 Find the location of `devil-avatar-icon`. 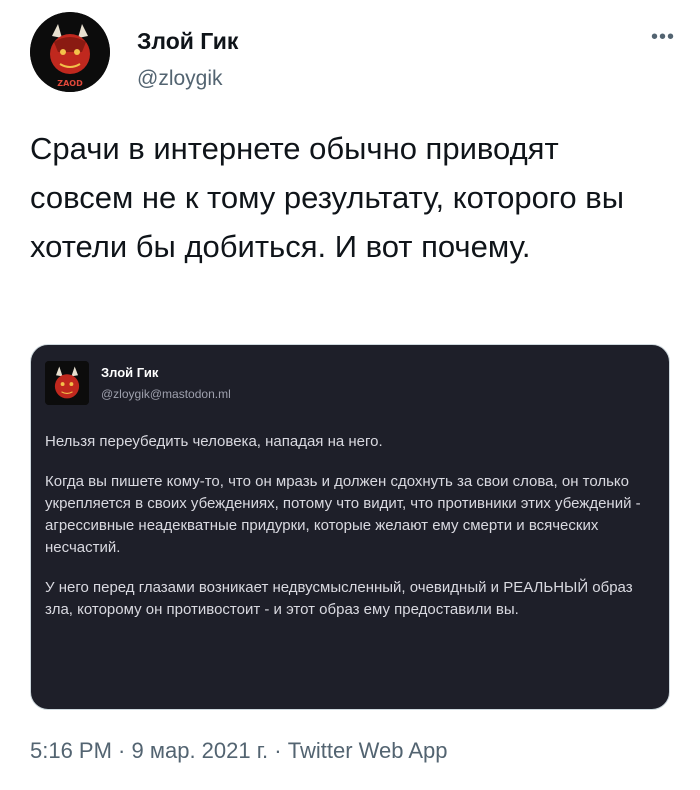

devil-avatar-icon is located at coordinates (67, 383).